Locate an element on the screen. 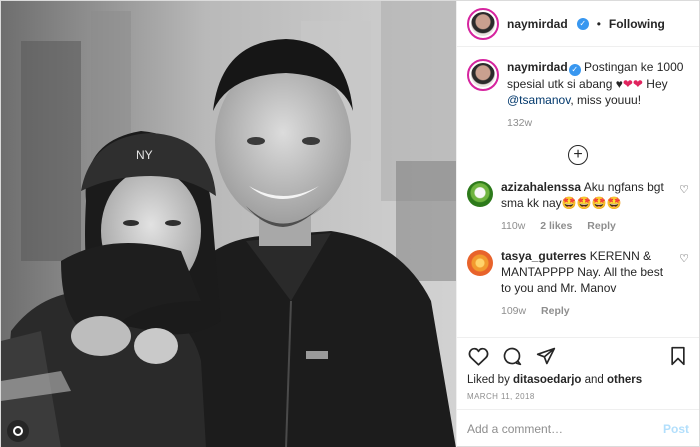 Image resolution: width=700 pixels, height=447 pixels. comment-meta: 110w 2 likes Reply is located at coordinates (586, 226).